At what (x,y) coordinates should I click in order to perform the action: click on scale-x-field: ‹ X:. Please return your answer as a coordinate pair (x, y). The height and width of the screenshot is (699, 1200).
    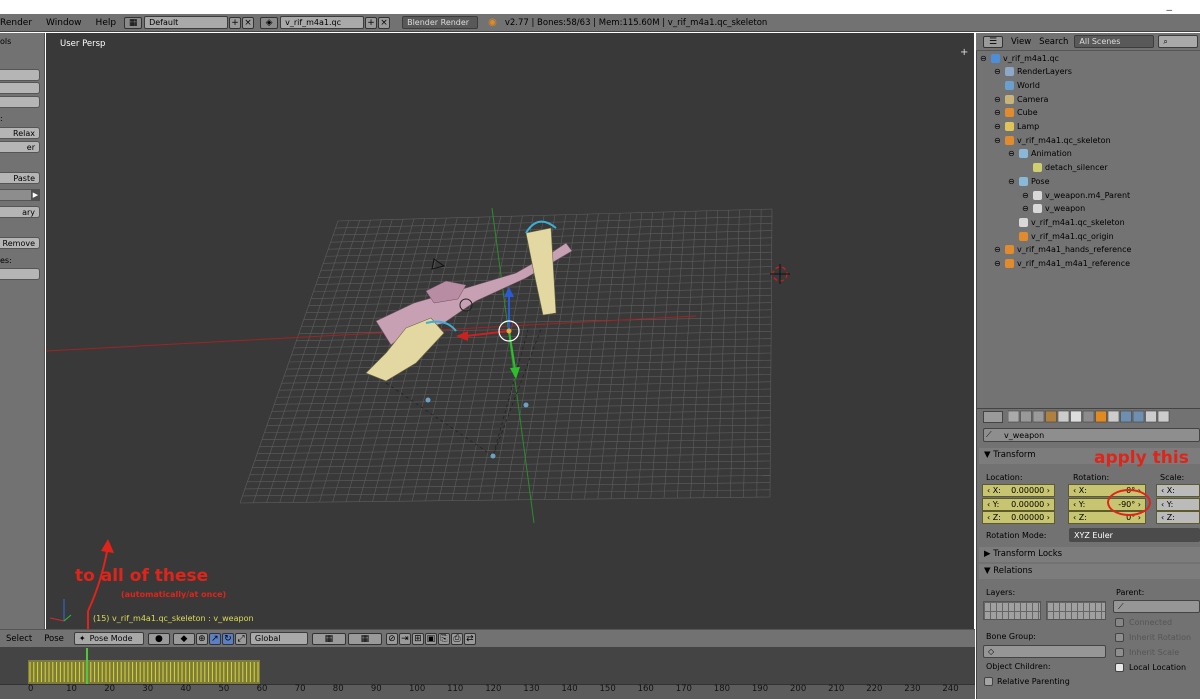
    Looking at the image, I should click on (1178, 490).